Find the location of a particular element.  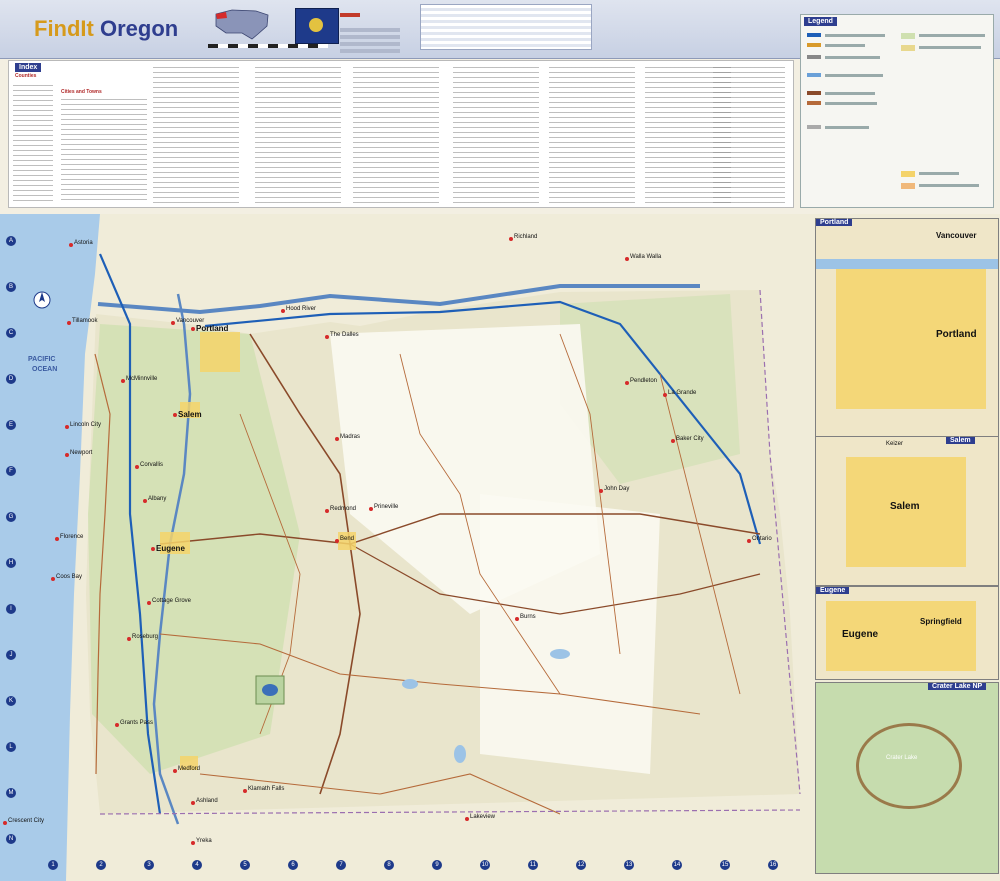

grid-row-label: I is located at coordinates (11, 609).